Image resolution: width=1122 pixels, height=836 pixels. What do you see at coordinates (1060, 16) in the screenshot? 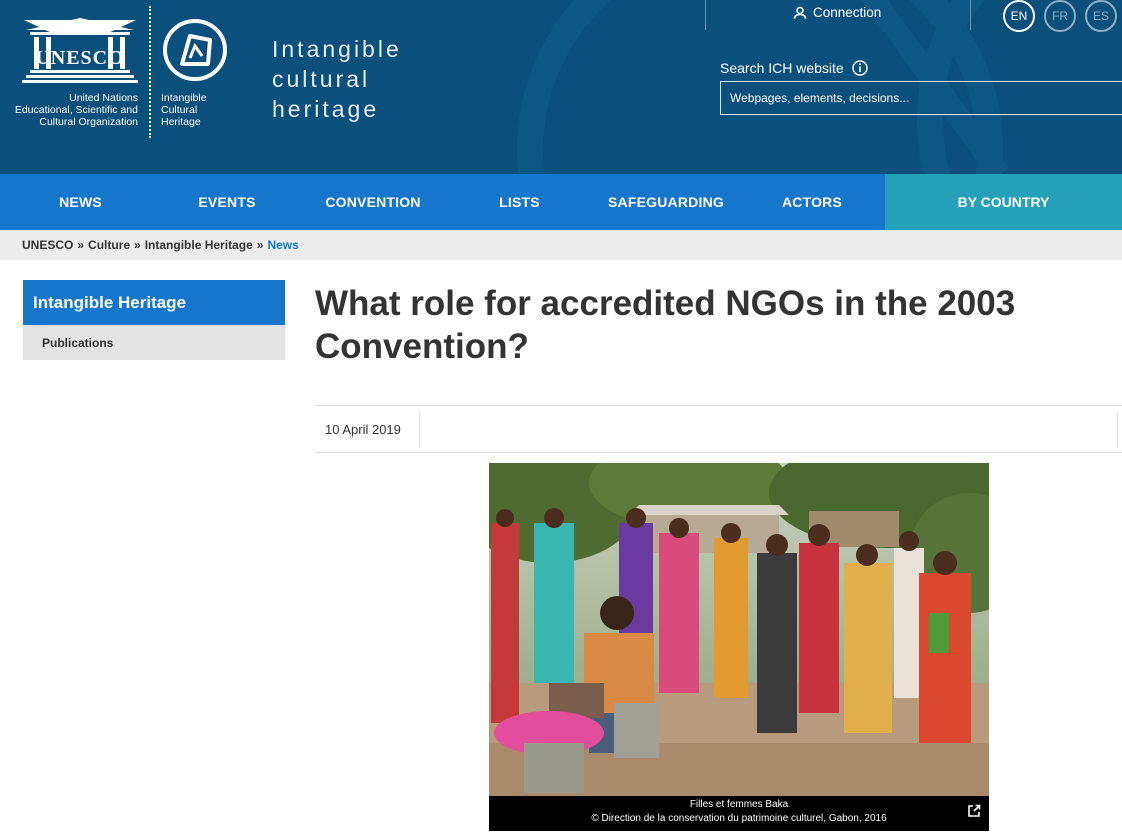
I see `language-fr-button: FR` at bounding box center [1060, 16].